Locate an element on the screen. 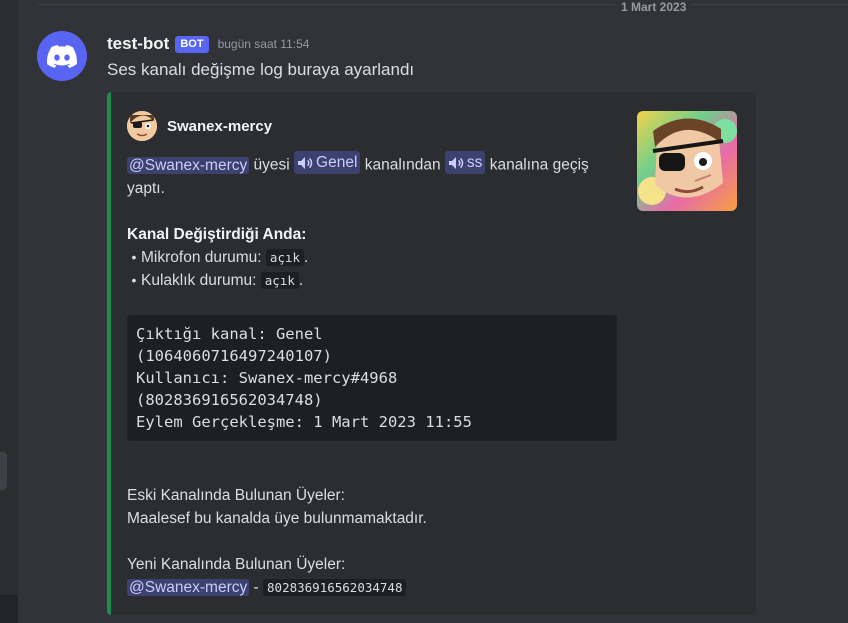  left-rail is located at coordinates (9, 311).